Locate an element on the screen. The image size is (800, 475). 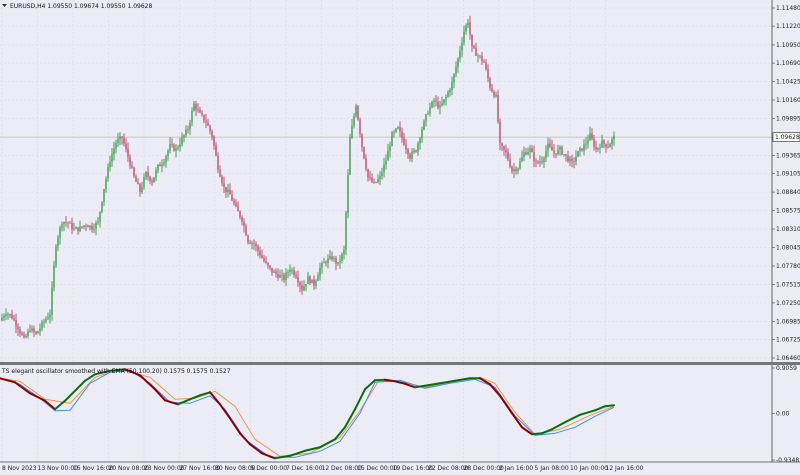
time-tick-label: 15 Dec 00:00 is located at coordinates (377, 468).